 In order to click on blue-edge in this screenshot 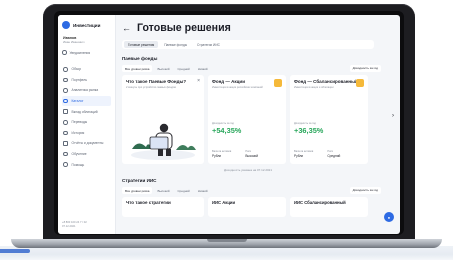, I will do `click(15, 251)`.